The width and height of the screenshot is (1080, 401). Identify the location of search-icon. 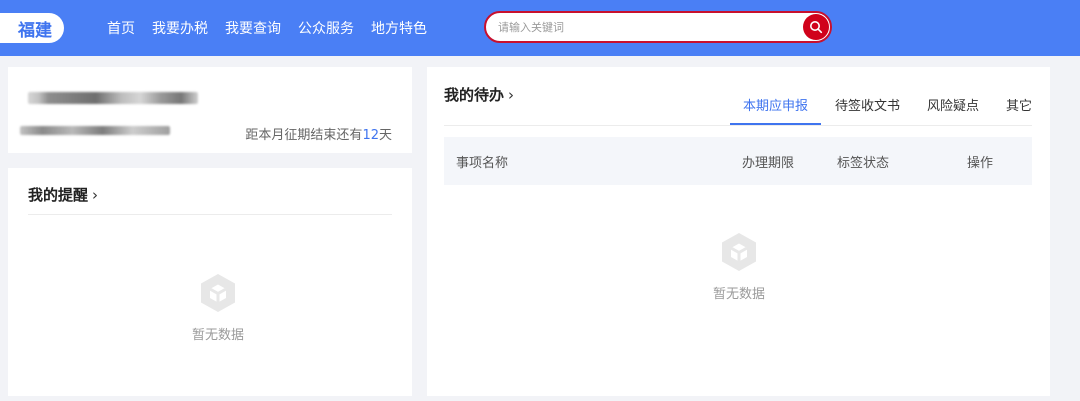
(816, 27).